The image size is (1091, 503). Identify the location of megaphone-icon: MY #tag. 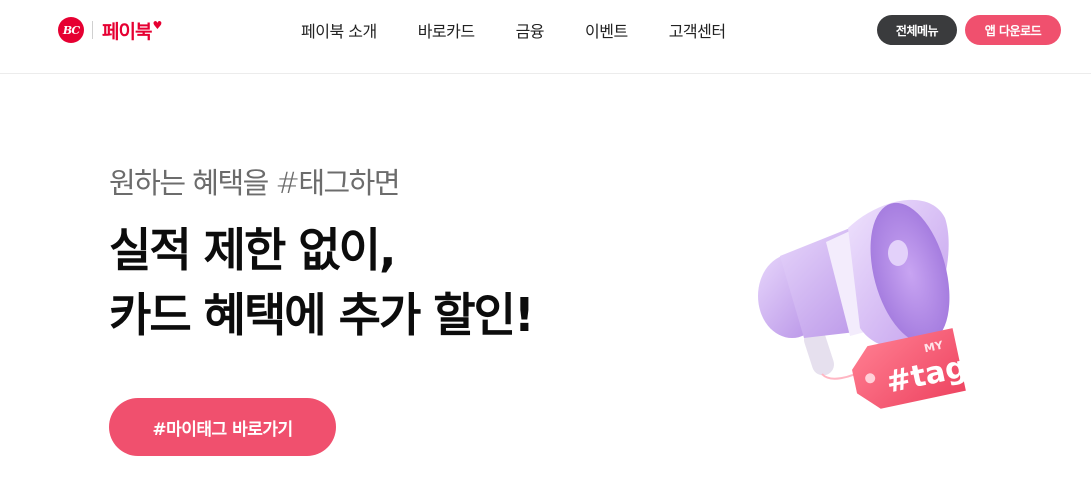
(864, 304).